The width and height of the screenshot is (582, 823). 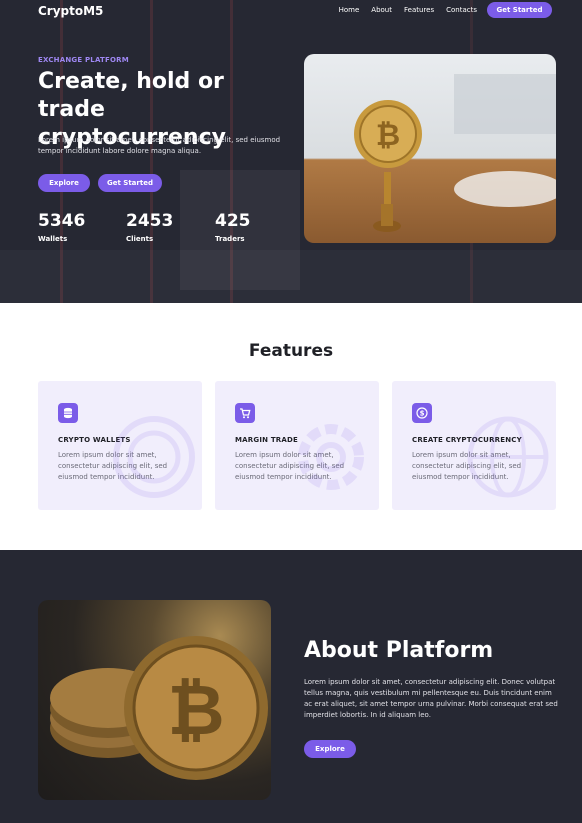 What do you see at coordinates (150, 221) in the screenshot?
I see `stat-value: 2453` at bounding box center [150, 221].